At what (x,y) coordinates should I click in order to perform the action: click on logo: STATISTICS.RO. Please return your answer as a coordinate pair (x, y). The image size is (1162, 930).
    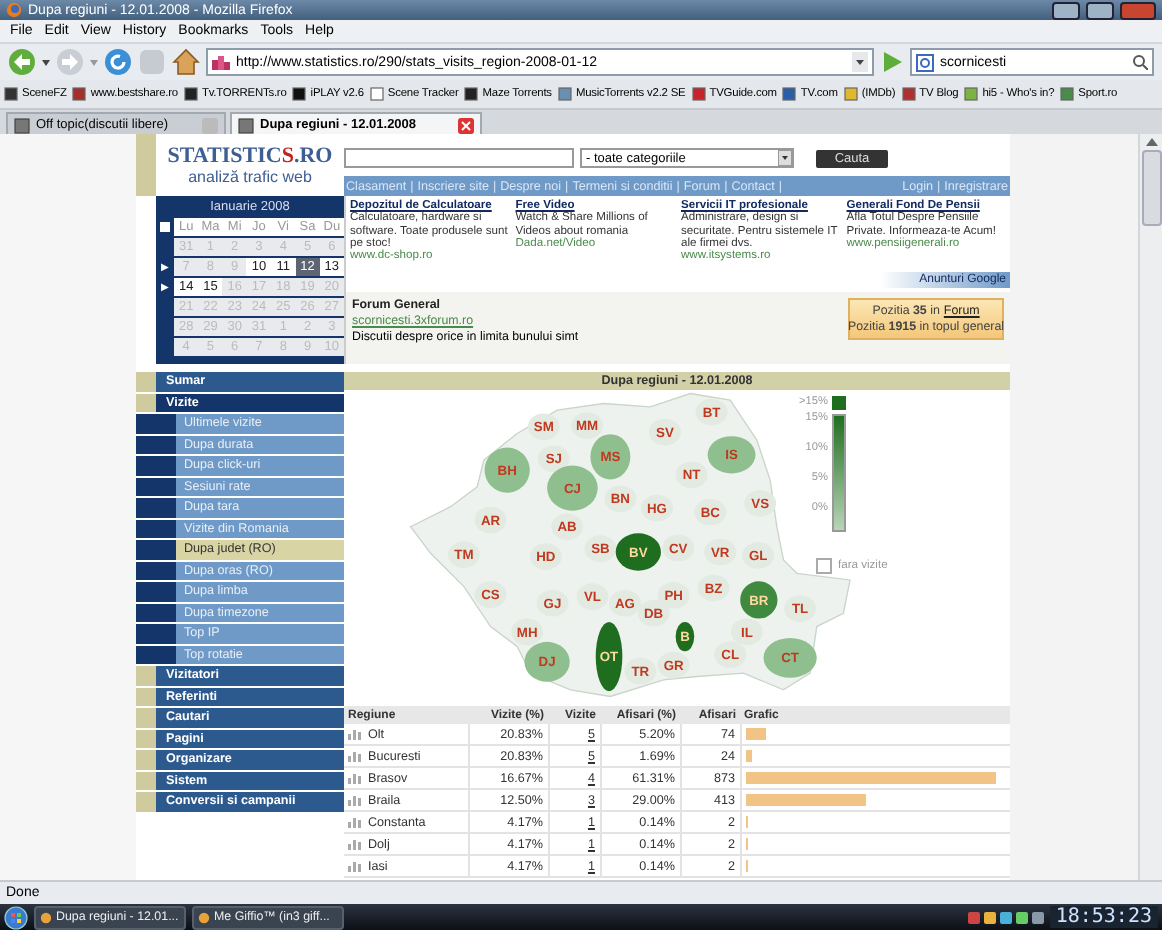
    Looking at the image, I should click on (250, 156).